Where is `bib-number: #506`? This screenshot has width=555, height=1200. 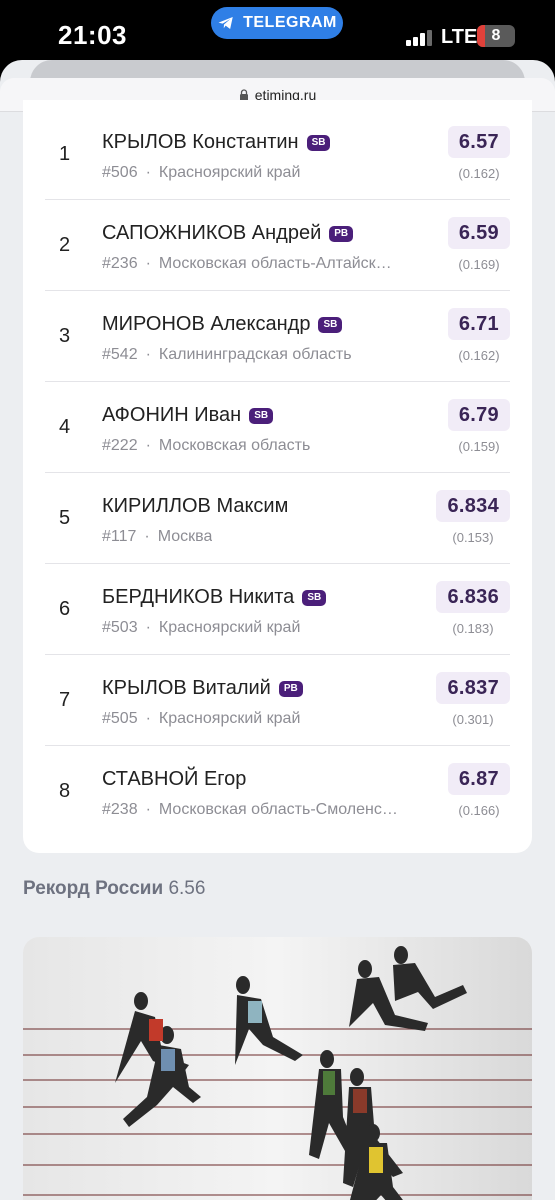
bib-number: #506 is located at coordinates (120, 172).